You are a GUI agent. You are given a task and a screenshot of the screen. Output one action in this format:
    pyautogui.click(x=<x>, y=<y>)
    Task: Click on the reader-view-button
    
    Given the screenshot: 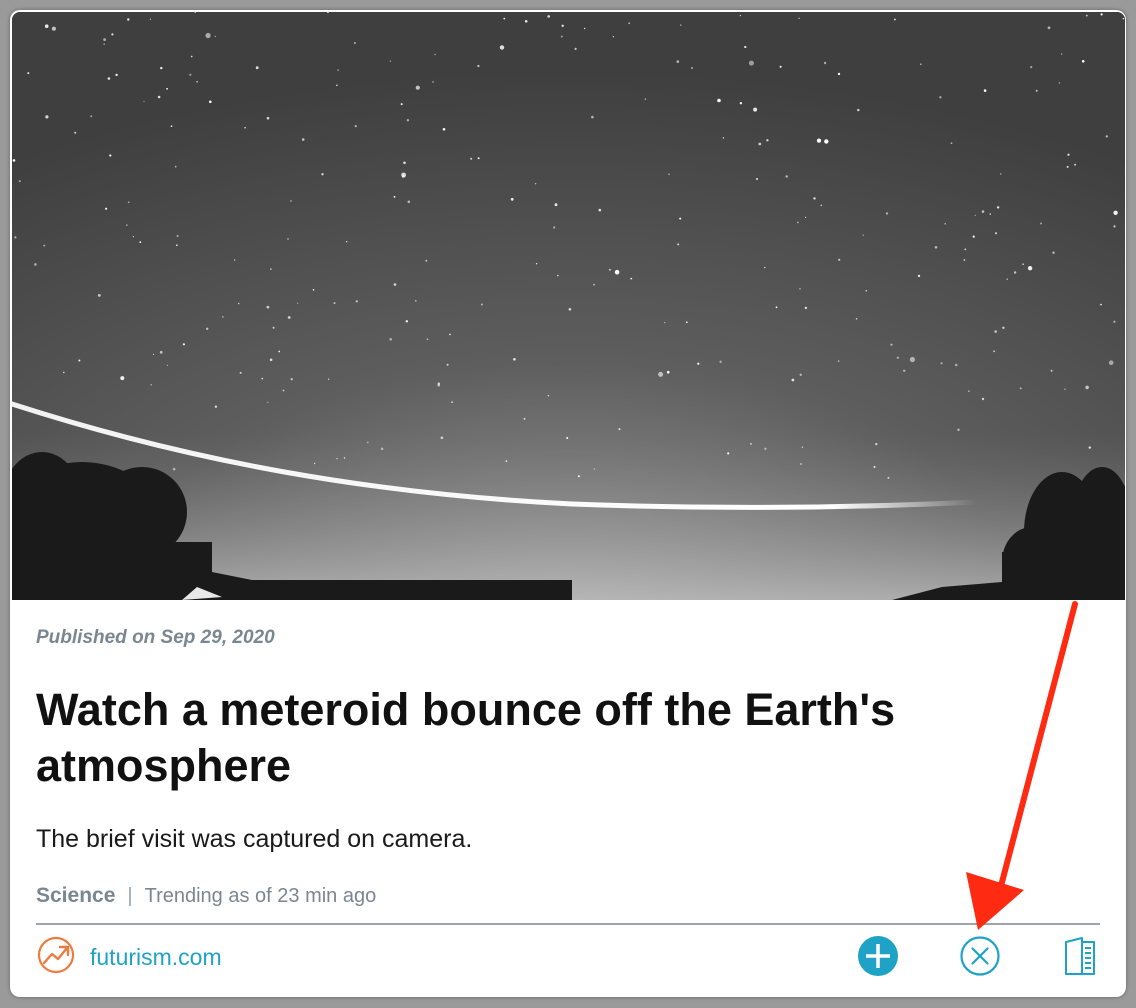 What is the action you would take?
    pyautogui.click(x=1080, y=958)
    